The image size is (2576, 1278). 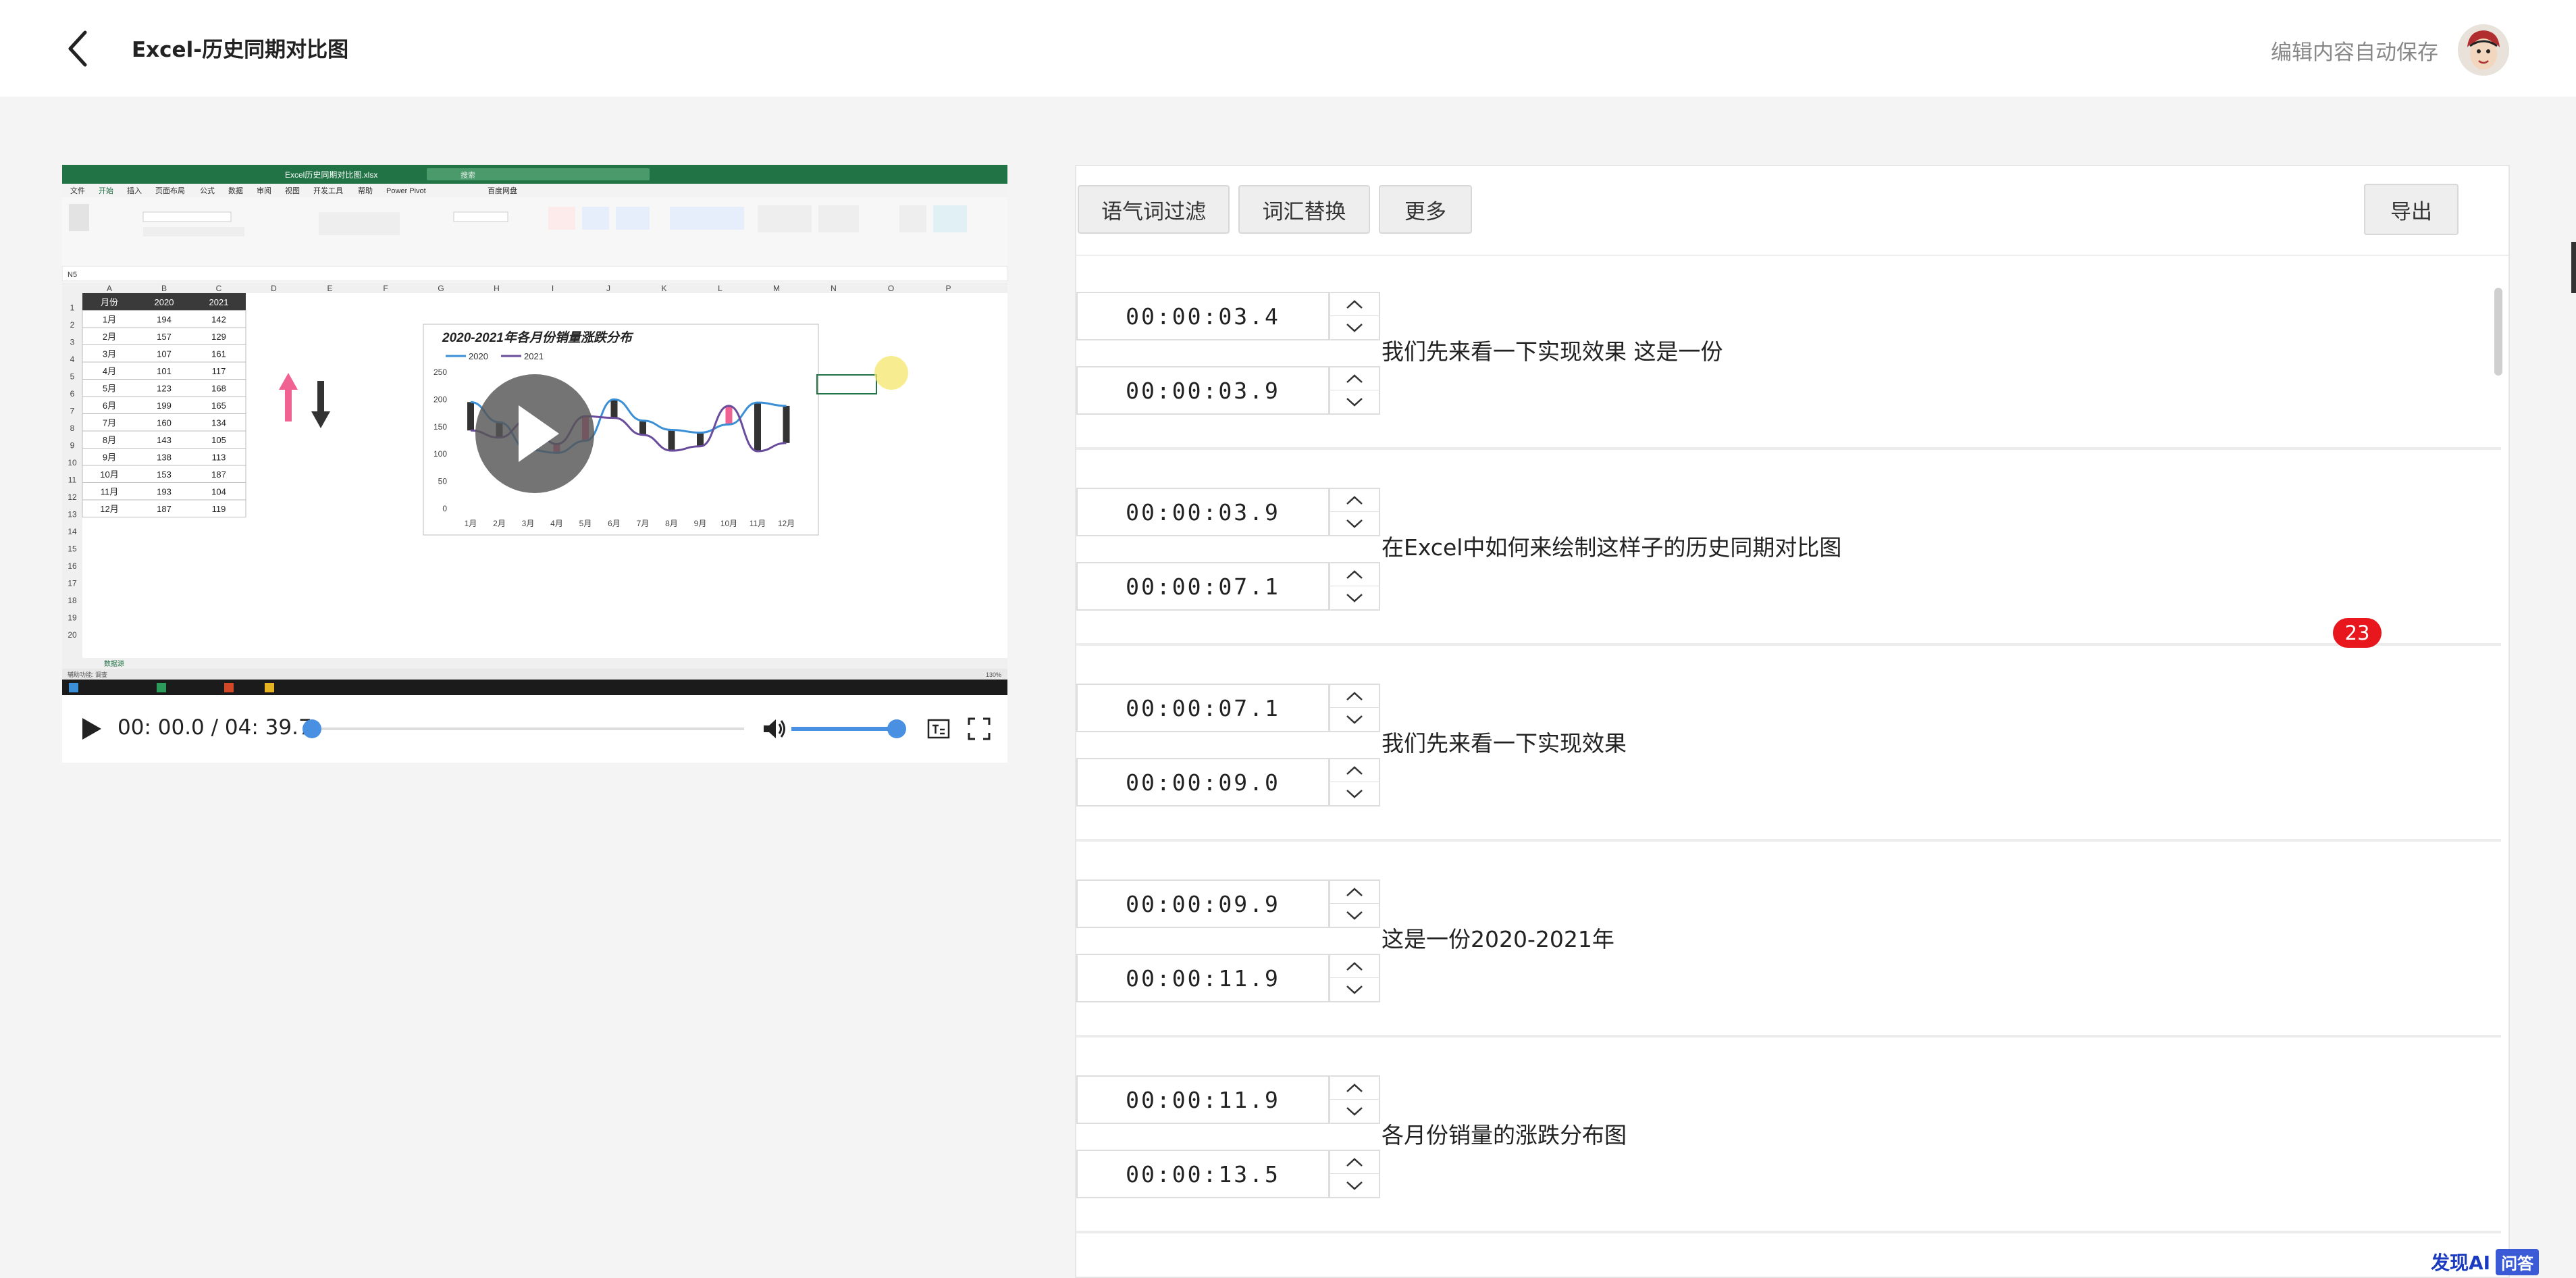 What do you see at coordinates (79, 48) in the screenshot?
I see `back-arrow-icon` at bounding box center [79, 48].